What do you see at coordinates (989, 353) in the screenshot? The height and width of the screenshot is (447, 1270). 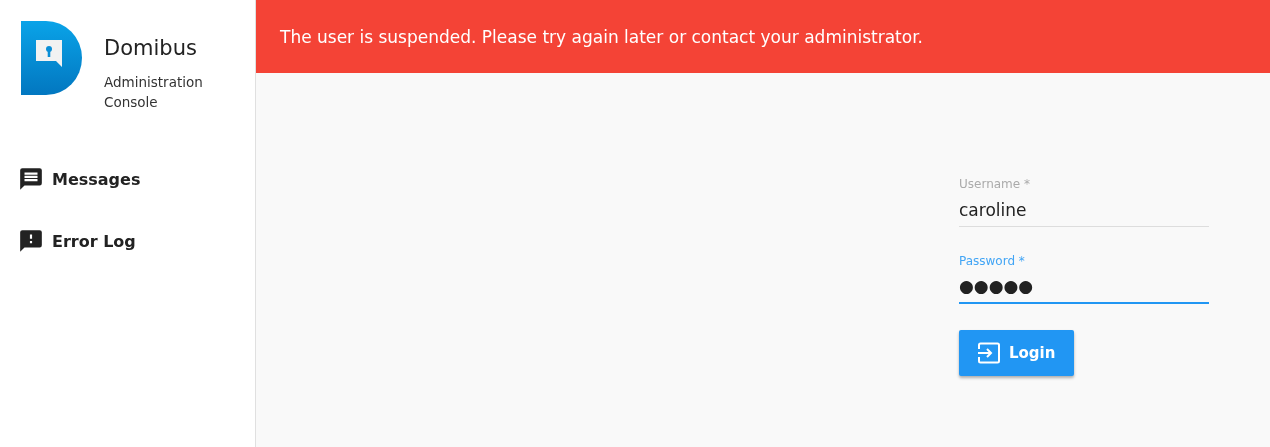 I see `login-icon` at bounding box center [989, 353].